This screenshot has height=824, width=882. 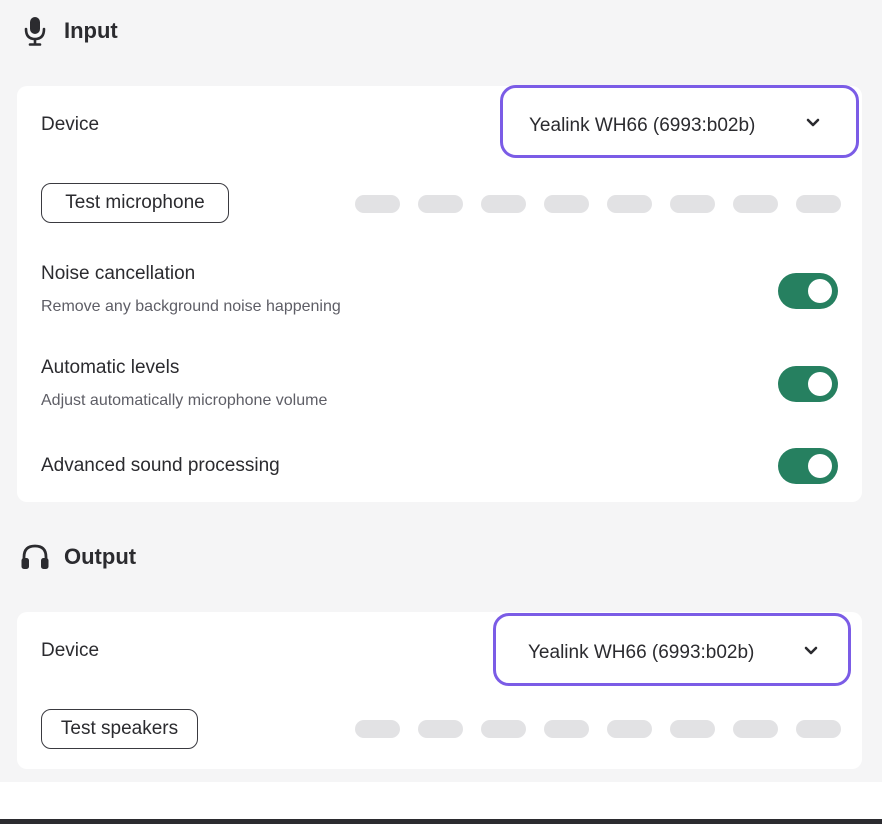 What do you see at coordinates (641, 652) in the screenshot?
I see `output-device-value: Yealink WH66 (6993:b02b)` at bounding box center [641, 652].